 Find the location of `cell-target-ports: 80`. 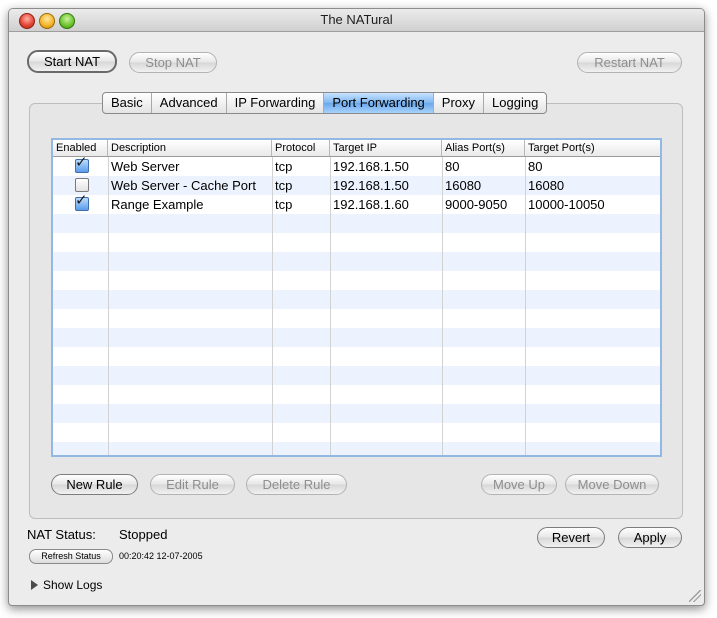

cell-target-ports: 80 is located at coordinates (535, 166).